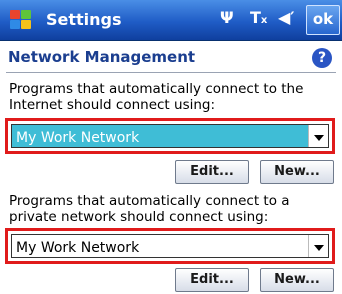  Describe the element at coordinates (78, 248) in the screenshot. I see `private-selected-value: My Work Network` at that location.